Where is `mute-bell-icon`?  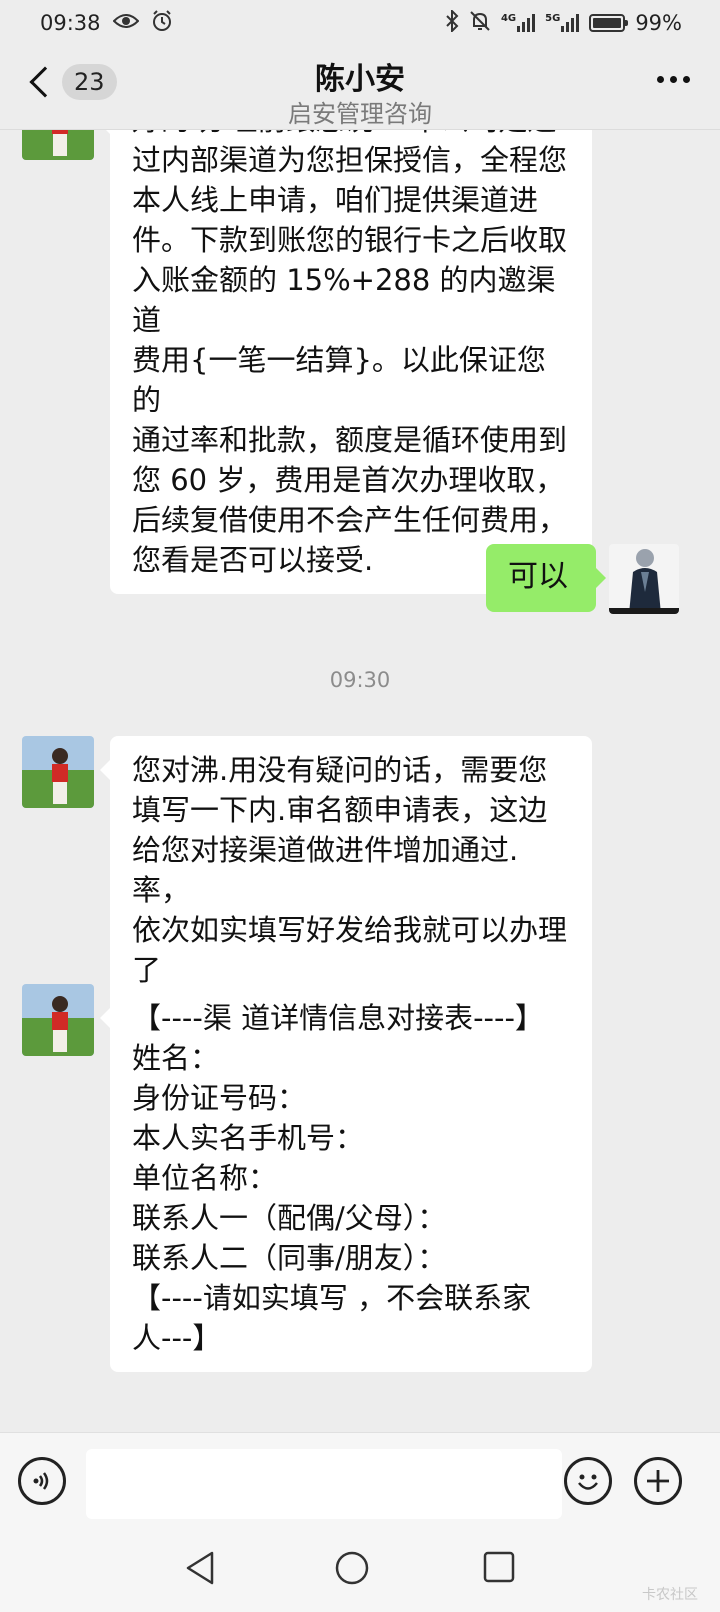
mute-bell-icon is located at coordinates (480, 23).